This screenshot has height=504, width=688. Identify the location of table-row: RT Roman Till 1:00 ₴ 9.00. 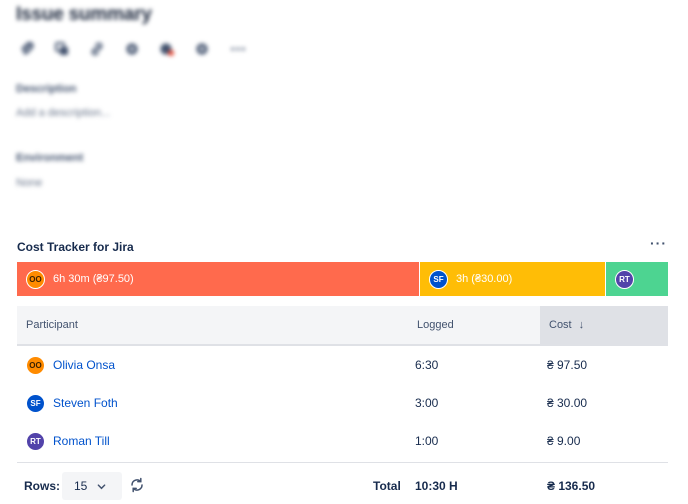
(342, 441).